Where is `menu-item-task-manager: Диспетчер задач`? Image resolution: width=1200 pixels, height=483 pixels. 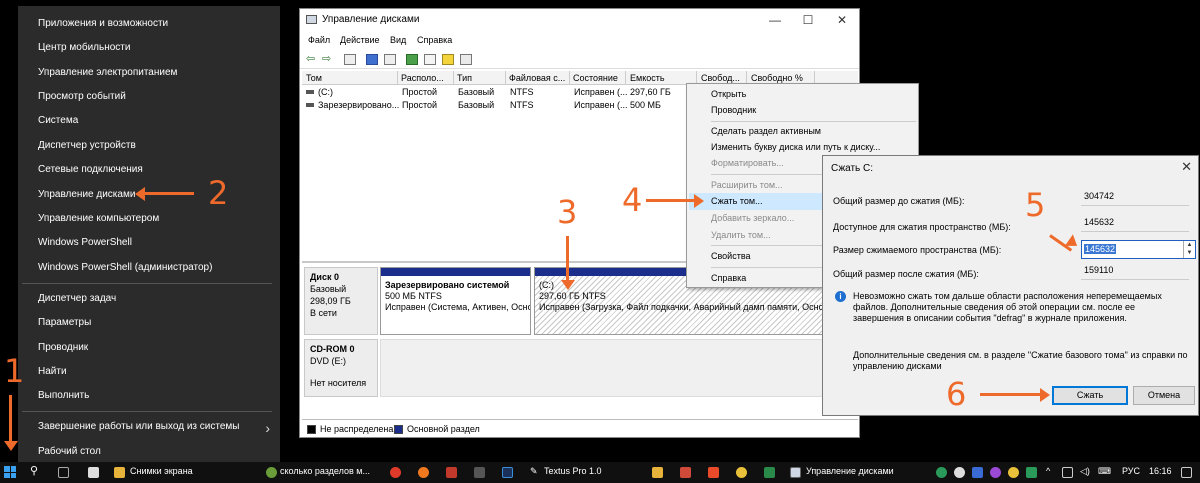
menu-item-task-manager: Диспетчер задач is located at coordinates (77, 298).